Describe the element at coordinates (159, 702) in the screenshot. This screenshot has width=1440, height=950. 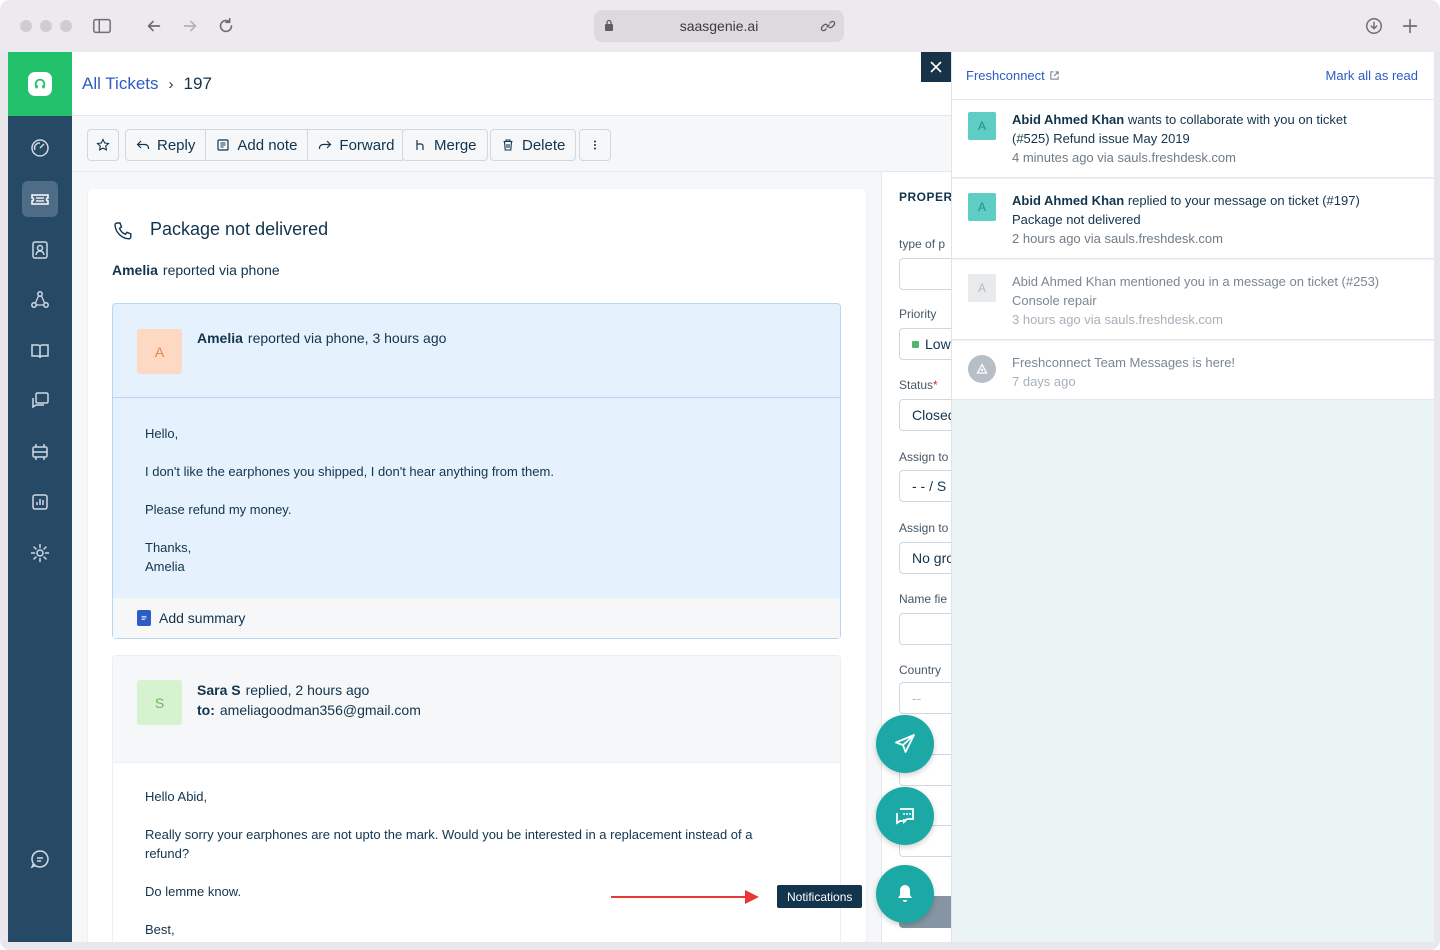
I see `avatar: S` at that location.